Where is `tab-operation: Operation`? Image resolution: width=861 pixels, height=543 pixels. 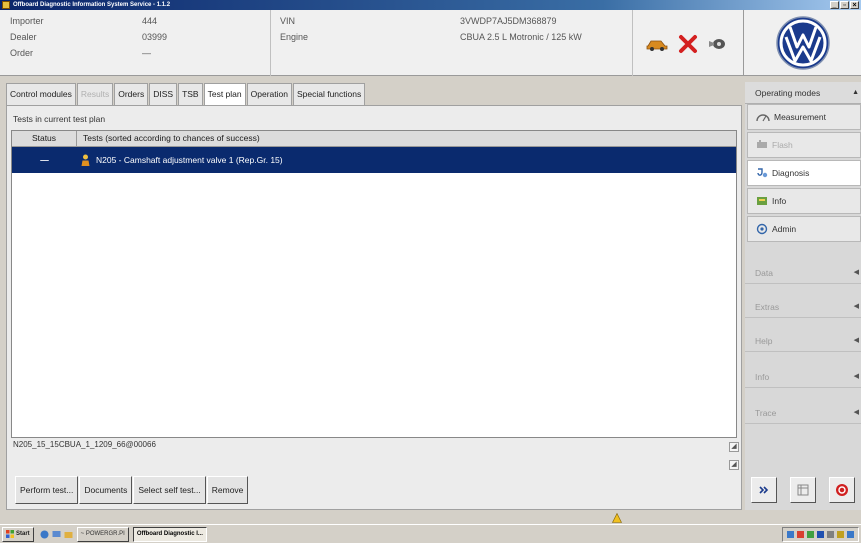 tab-operation: Operation is located at coordinates (269, 94).